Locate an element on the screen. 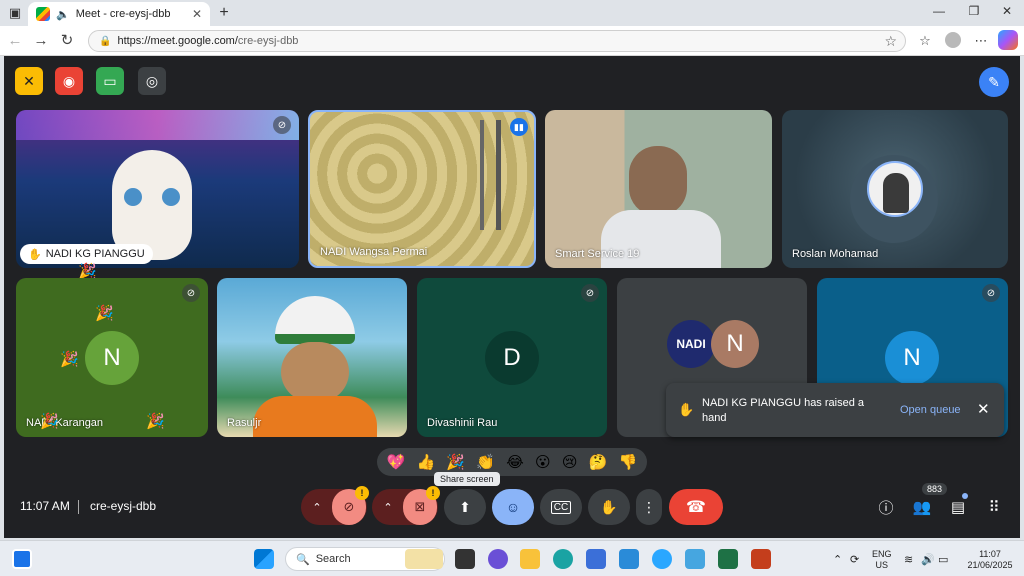 This screenshot has height=576, width=1024. tray-chevron-icon: ⌃ is located at coordinates (837, 559).